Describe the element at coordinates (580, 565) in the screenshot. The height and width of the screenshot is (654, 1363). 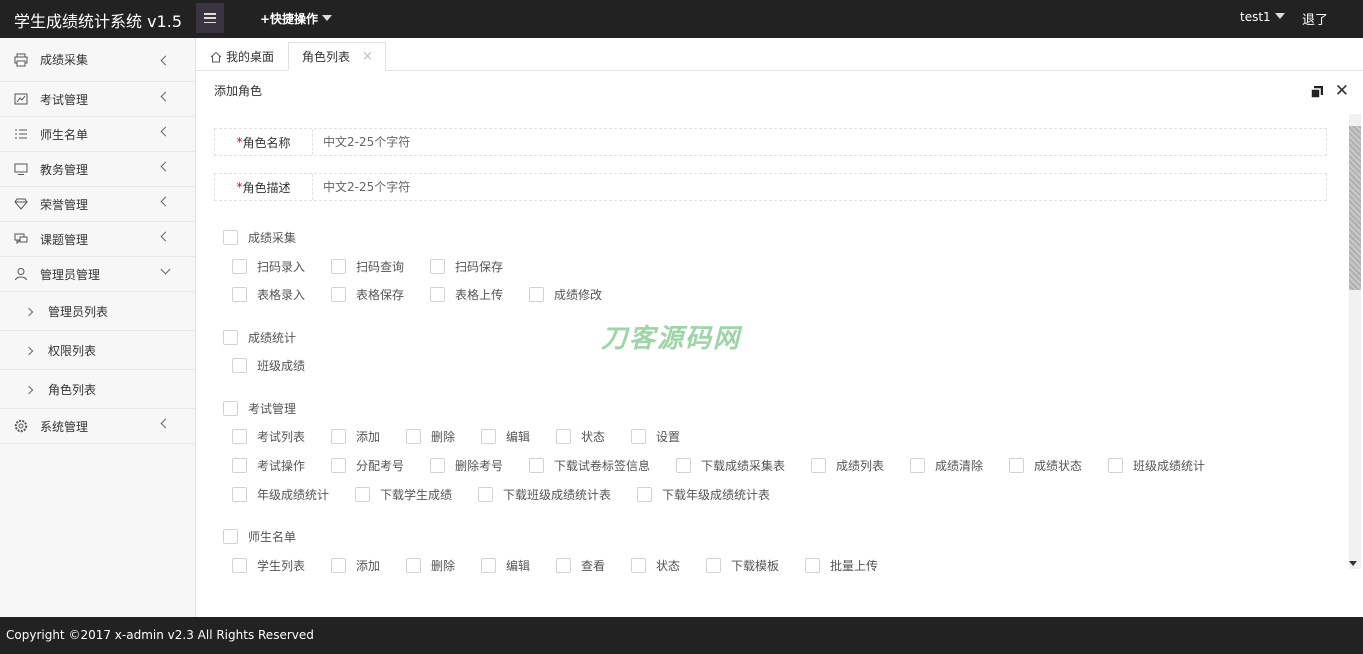
I see `permission-checkbox: 查看` at that location.